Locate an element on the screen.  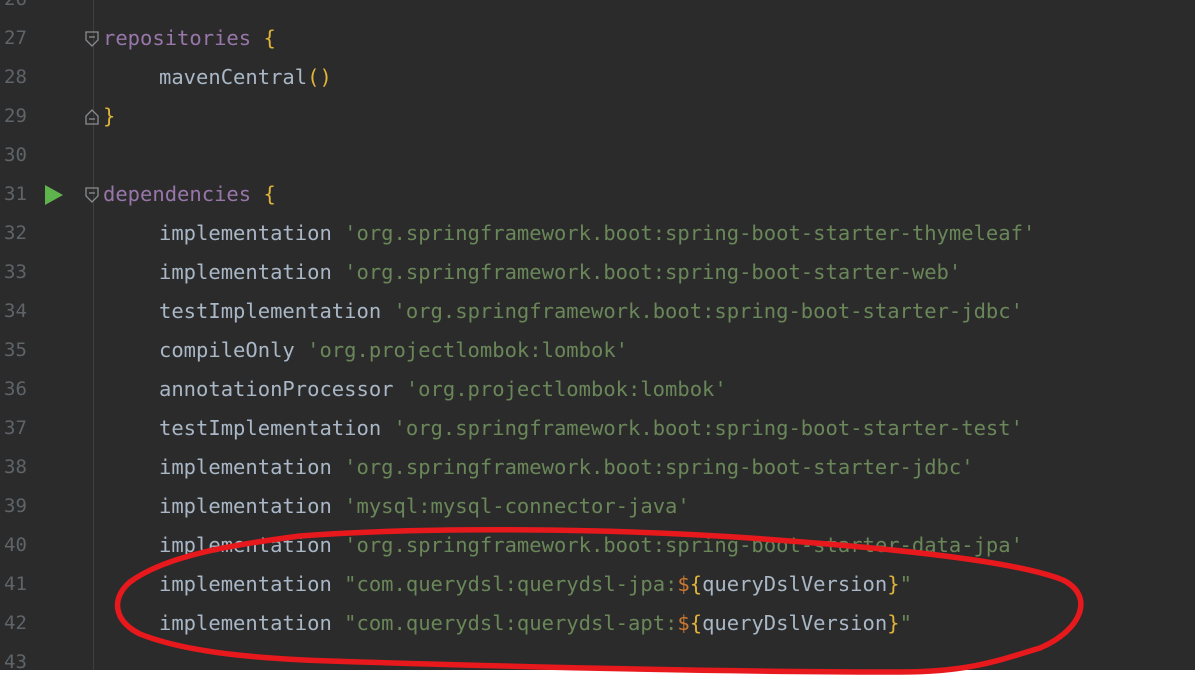
line-number: 33 is located at coordinates (15, 272).